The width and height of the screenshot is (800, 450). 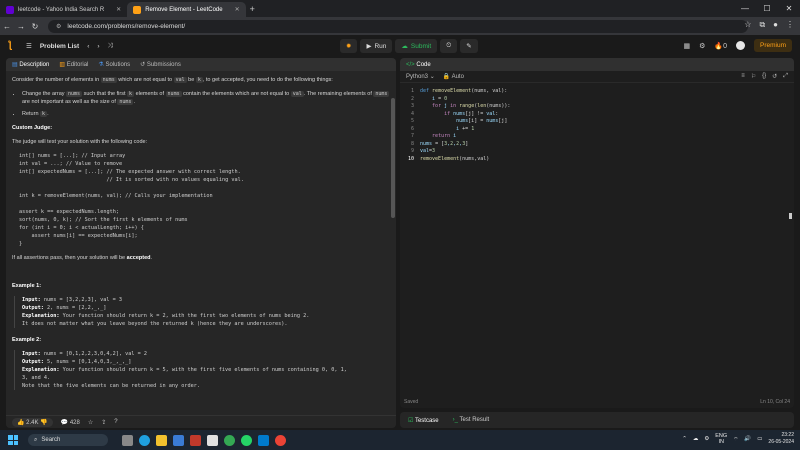 I want to click on extensions-icon: ⧉, so click(x=762, y=25).